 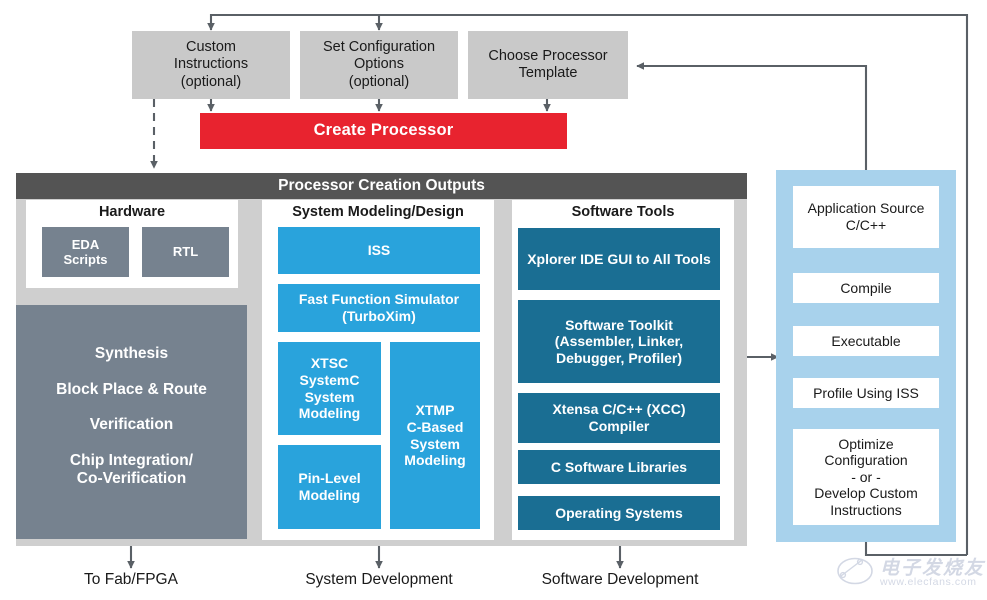 I want to click on software-tools-column-title: Software Tools, so click(x=623, y=212).